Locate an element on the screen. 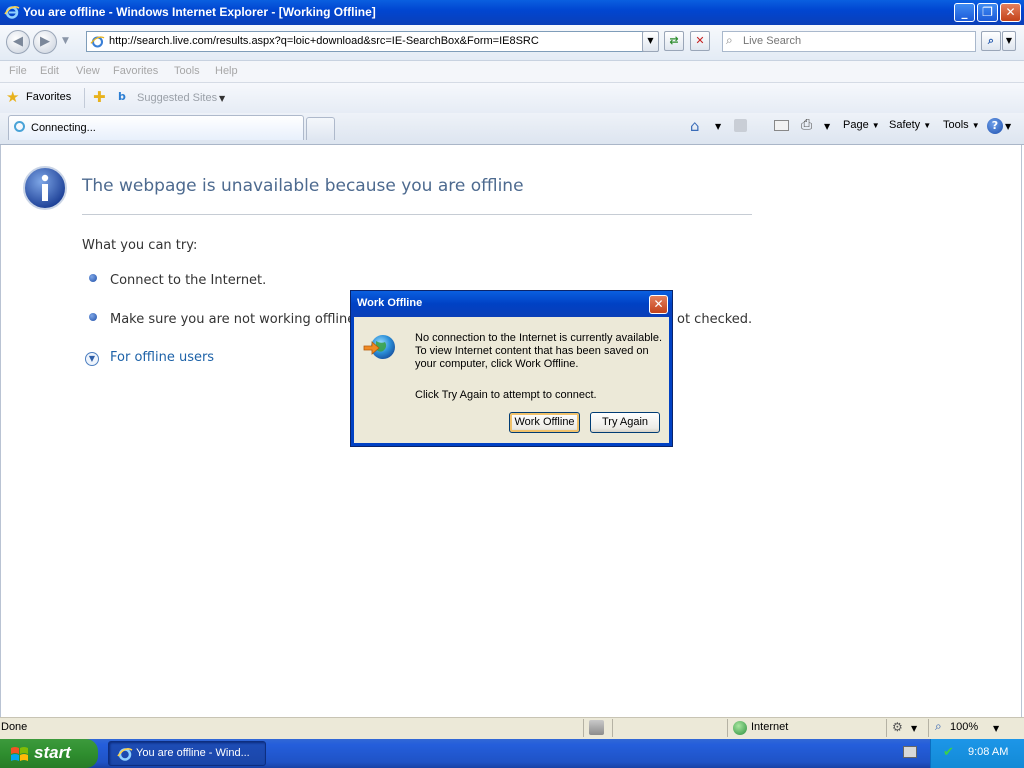 Image resolution: width=1024 pixels, height=768 pixels. tip-connect: Connect to the Internet. is located at coordinates (188, 280).